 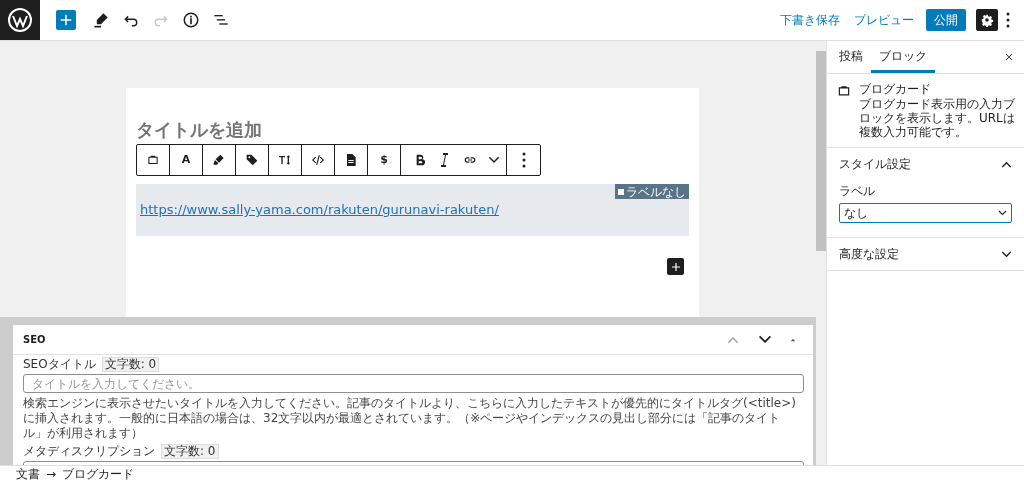 I want to click on help-text: 検索エンジンに表示させたいタイトルを入力してください。記事のタイトルより、こちらに入力したテキストが優先的にタイトルタグ(<title>)に挿入されます。一般的に日本語の場合は、32文字以内が最適とされています。（※ページやインデックスの見出し部分には「記事のタイトル」が利用されます）, so click(x=410, y=418).